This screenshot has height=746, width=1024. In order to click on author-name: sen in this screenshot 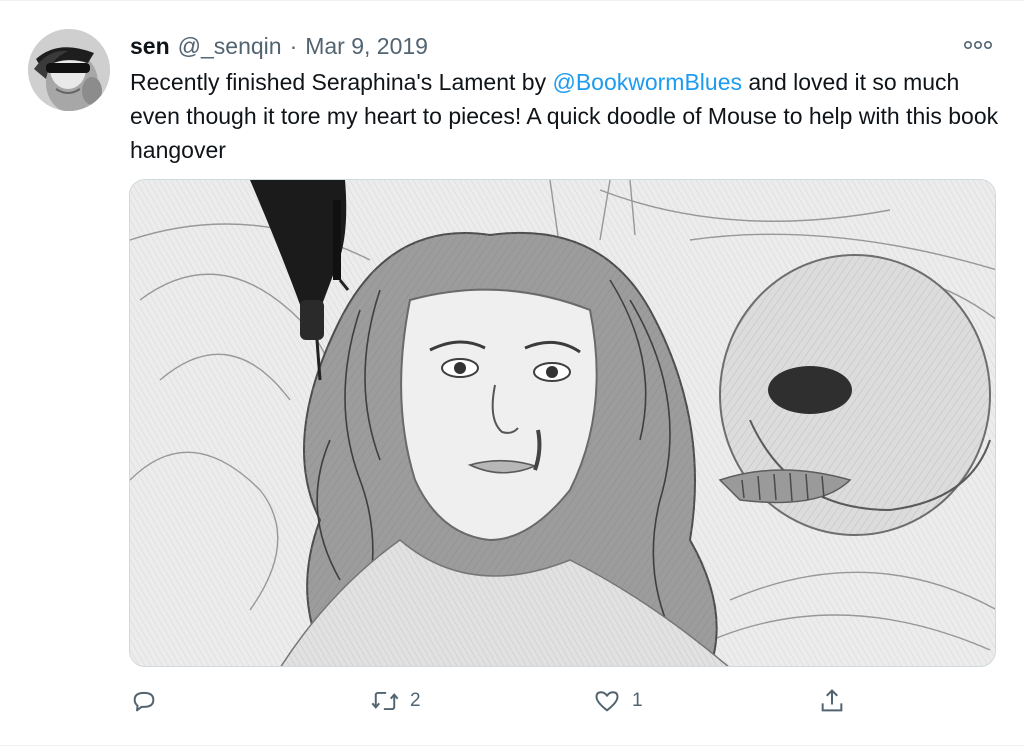, I will do `click(150, 46)`.